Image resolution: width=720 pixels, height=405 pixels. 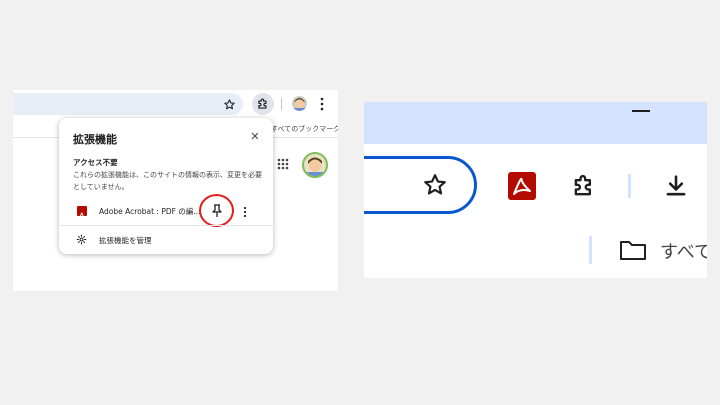 I want to click on title-bar, so click(x=535, y=123).